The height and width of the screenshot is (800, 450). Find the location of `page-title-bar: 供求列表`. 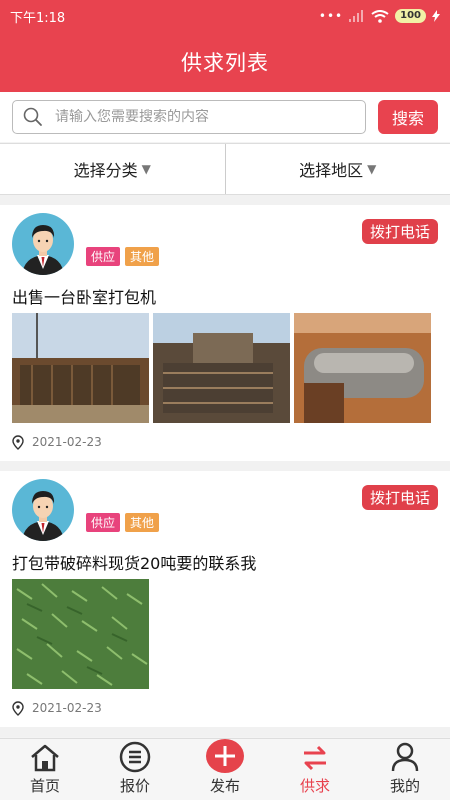

page-title-bar: 供求列表 is located at coordinates (225, 62).